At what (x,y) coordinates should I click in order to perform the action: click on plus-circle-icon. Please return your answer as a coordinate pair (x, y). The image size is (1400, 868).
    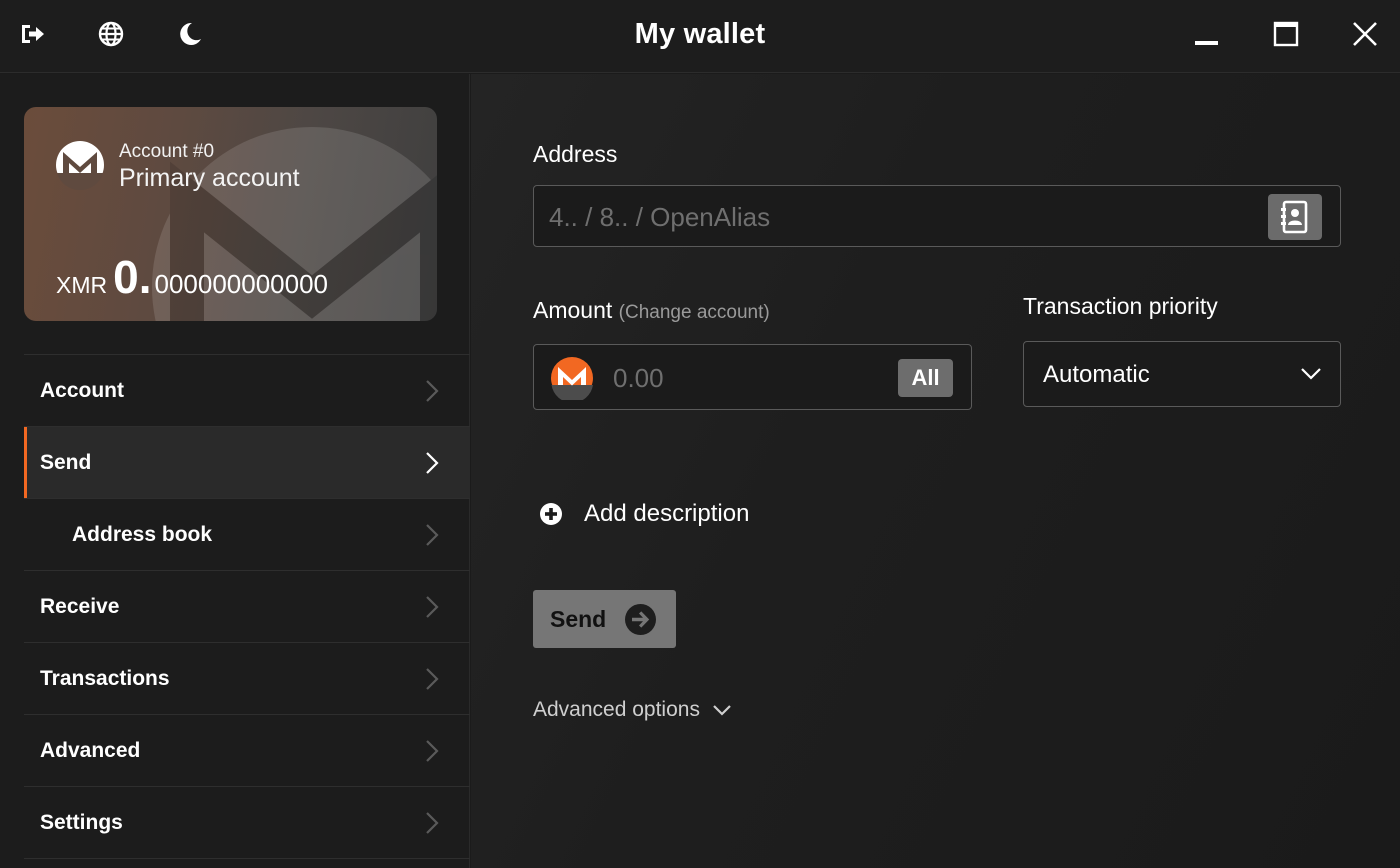
    Looking at the image, I should click on (551, 514).